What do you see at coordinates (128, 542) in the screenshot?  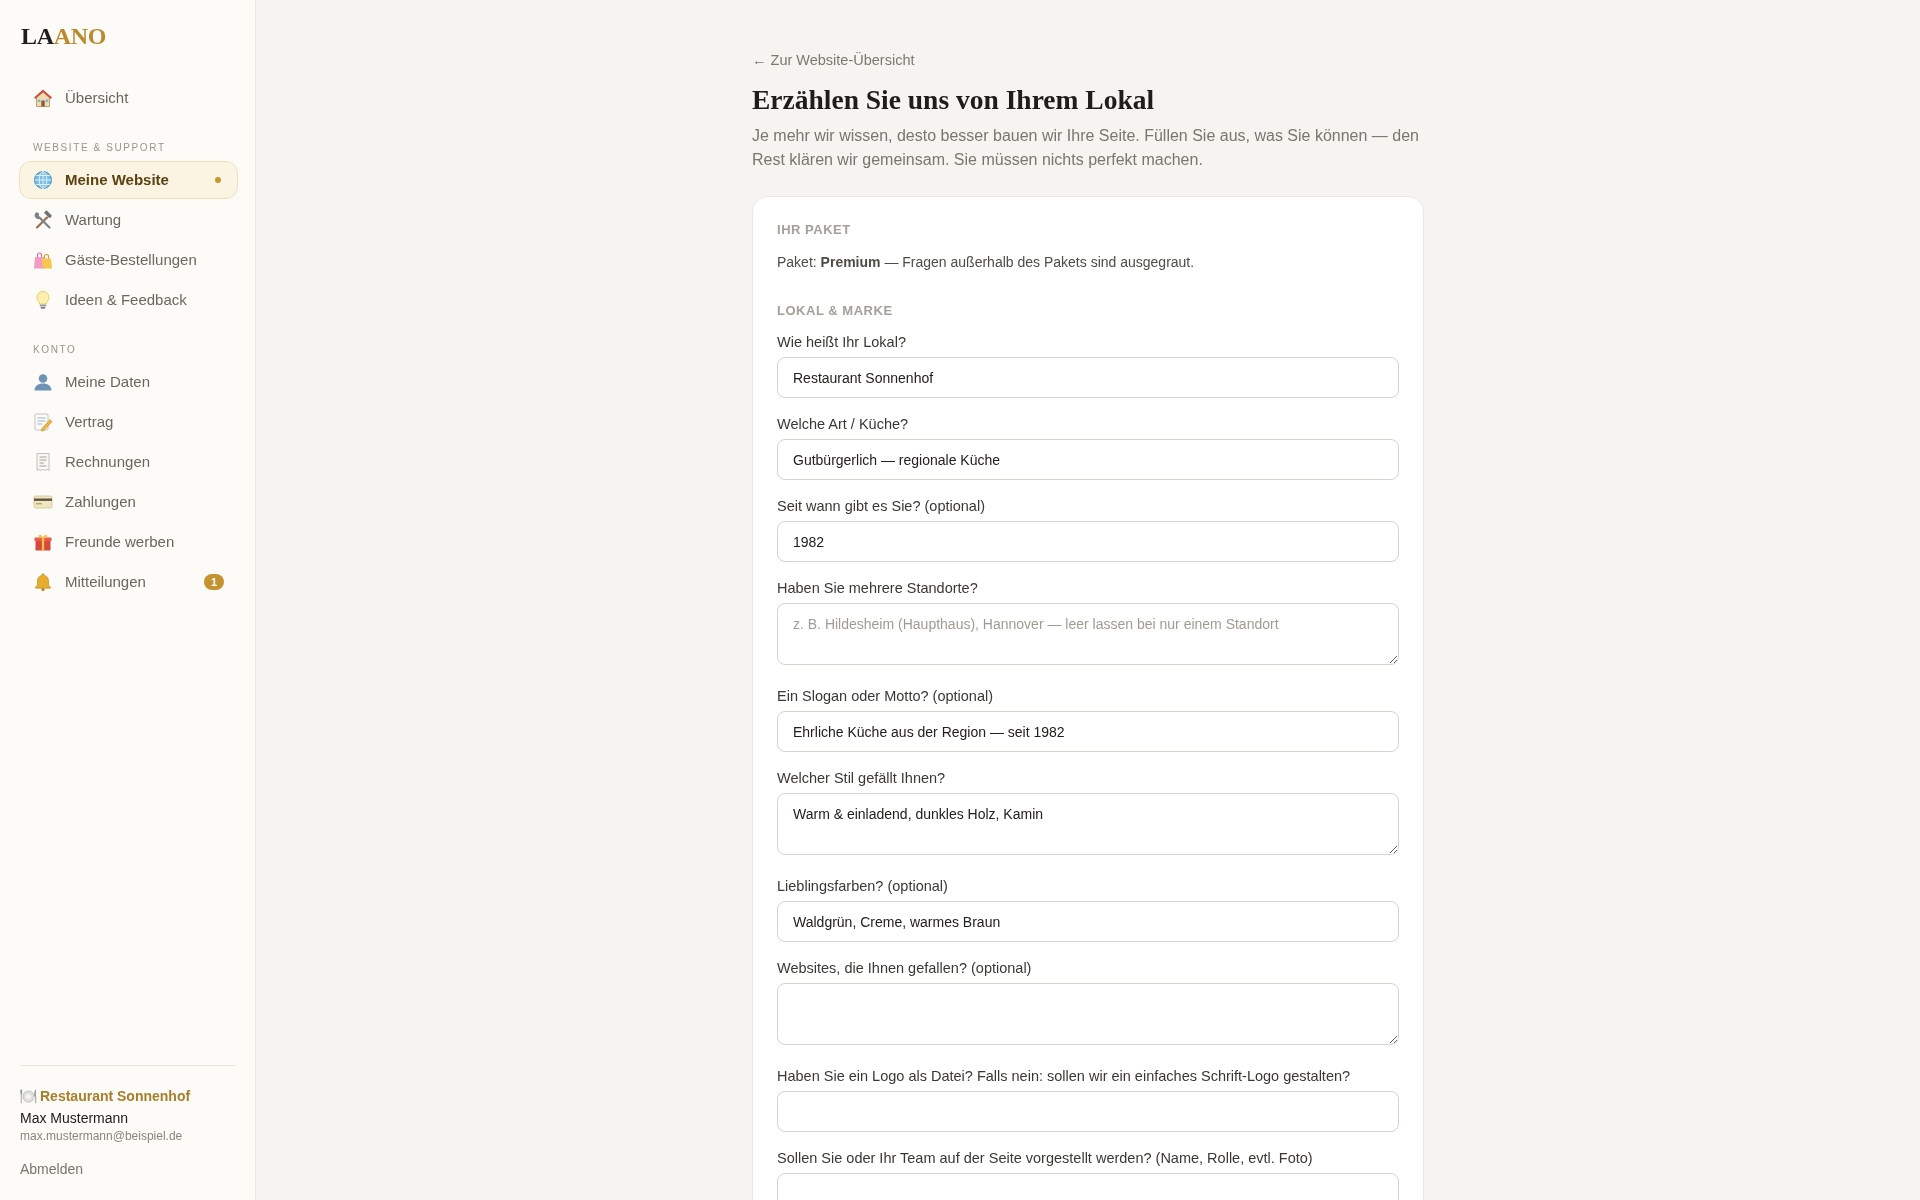 I see `nav-item: Freunde werben` at bounding box center [128, 542].